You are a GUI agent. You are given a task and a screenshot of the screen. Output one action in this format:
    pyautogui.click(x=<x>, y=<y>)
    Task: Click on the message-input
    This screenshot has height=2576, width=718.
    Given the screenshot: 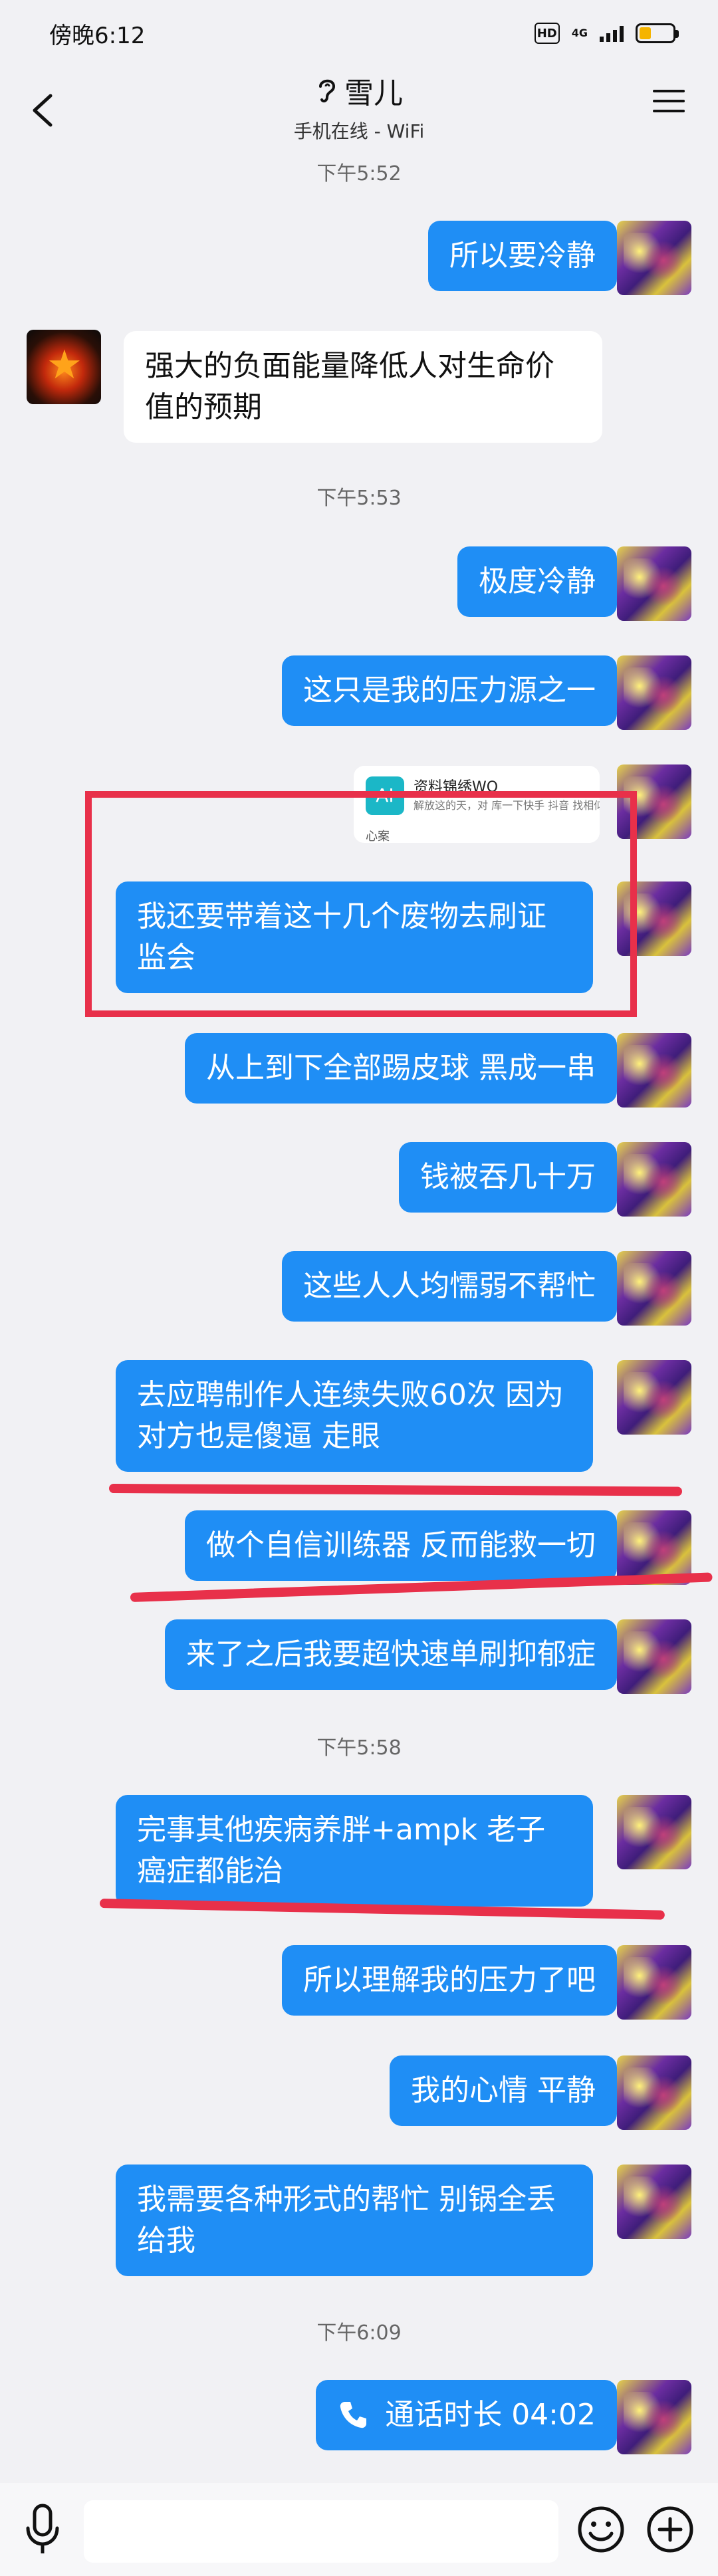 What is the action you would take?
    pyautogui.click(x=321, y=2531)
    